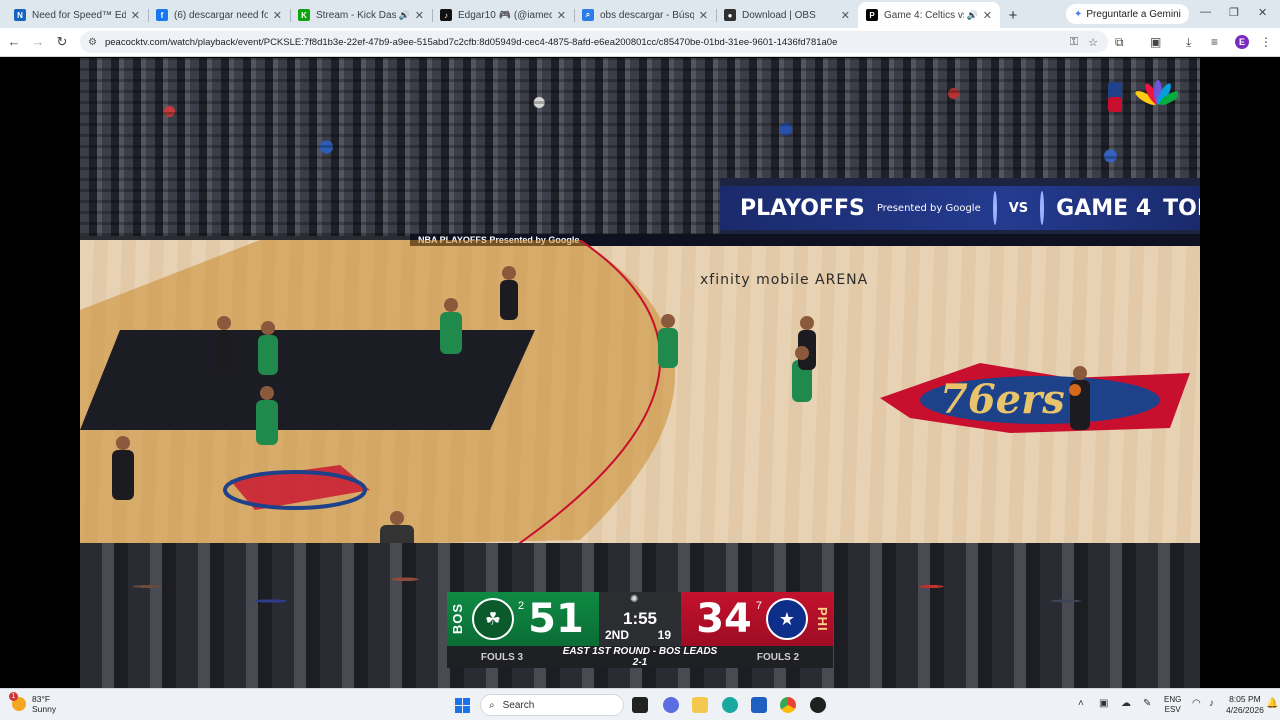  I want to click on celtics-logo-icon: ☘, so click(493, 619).